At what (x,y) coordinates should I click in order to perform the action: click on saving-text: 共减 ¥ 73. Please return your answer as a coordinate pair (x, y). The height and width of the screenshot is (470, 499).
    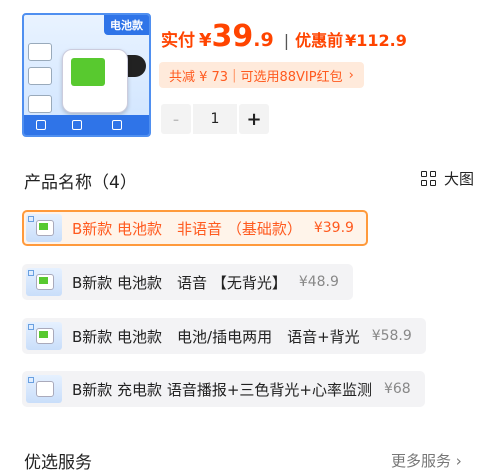
    Looking at the image, I should click on (199, 77).